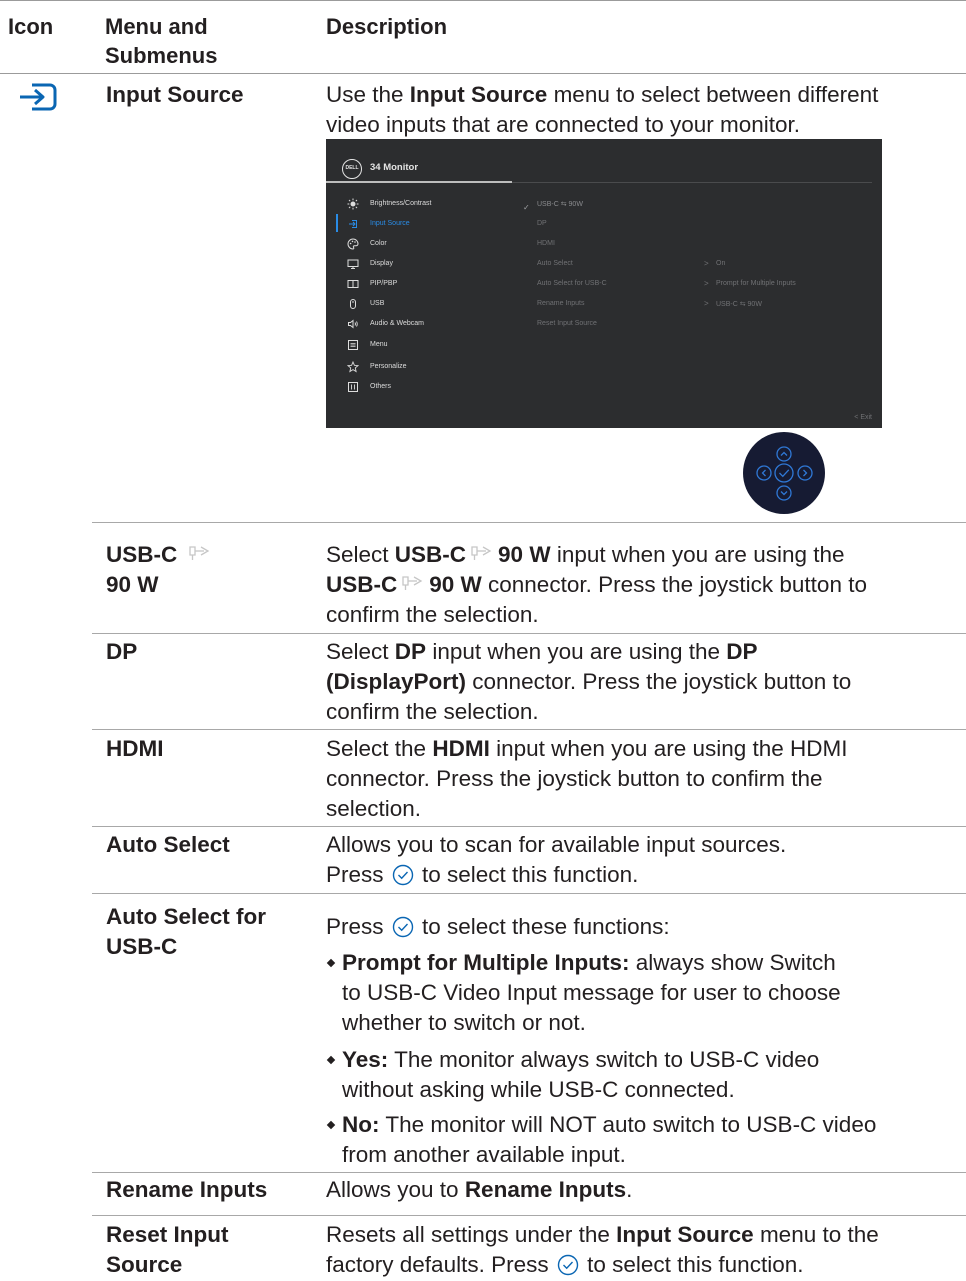 The image size is (966, 1281). Describe the element at coordinates (167, 1234) in the screenshot. I see `text: Reset Input` at that location.